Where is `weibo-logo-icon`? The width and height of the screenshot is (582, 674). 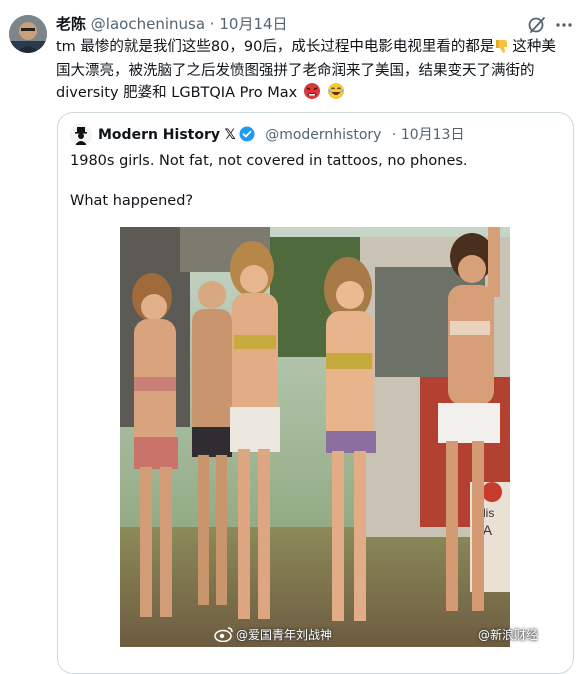
weibo-logo-icon is located at coordinates (224, 635).